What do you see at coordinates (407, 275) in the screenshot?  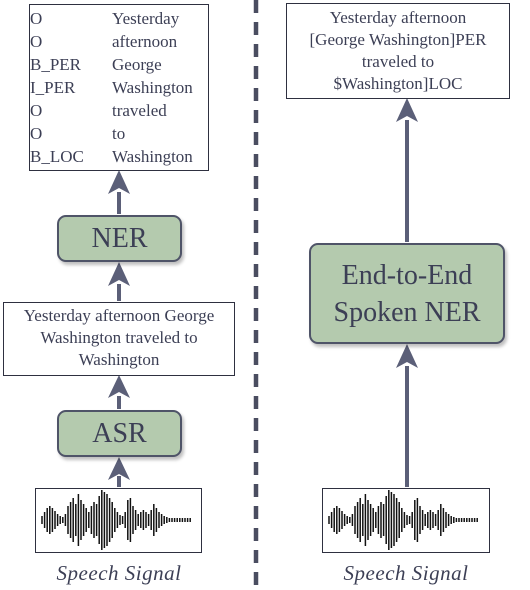 I see `e2e-label-line: End-to-End` at bounding box center [407, 275].